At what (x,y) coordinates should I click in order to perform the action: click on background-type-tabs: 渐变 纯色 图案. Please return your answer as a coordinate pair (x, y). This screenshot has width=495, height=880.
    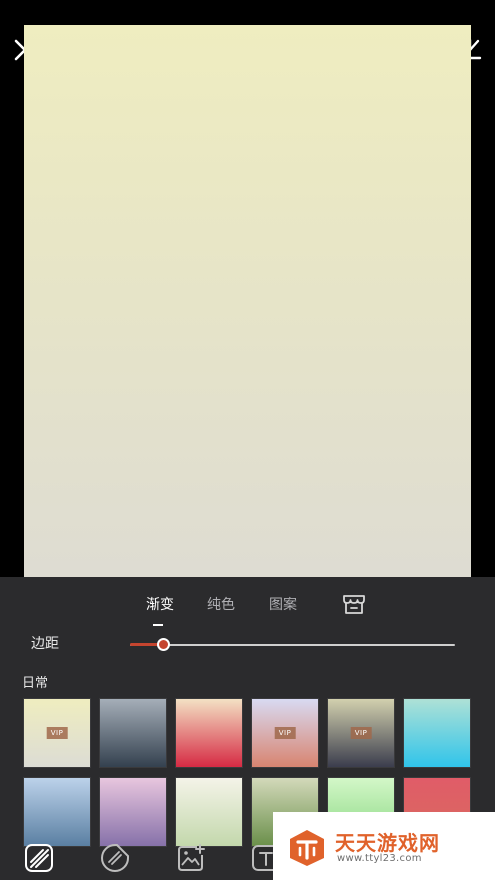
    Looking at the image, I should click on (247, 606).